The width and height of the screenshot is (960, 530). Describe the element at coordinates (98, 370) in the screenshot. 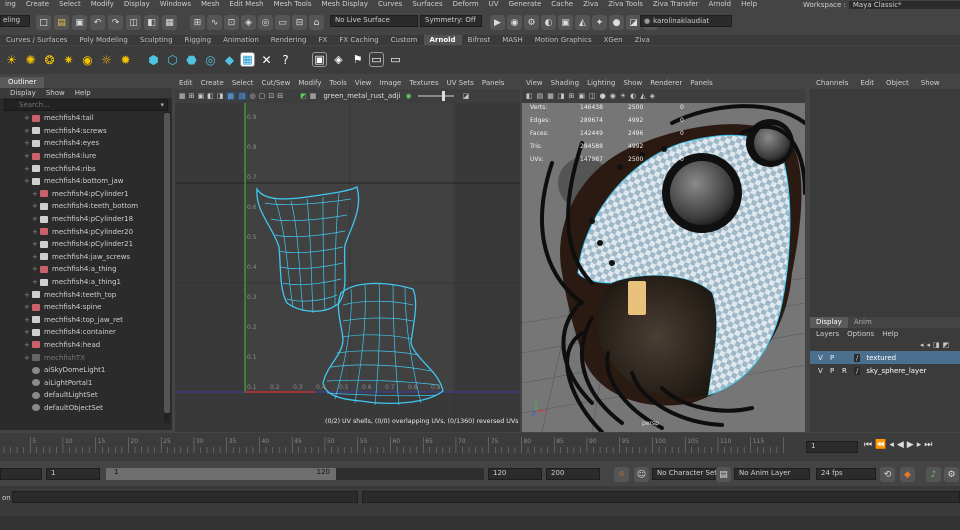

I see `outliner-item: aiSkyDomeLight1` at that location.